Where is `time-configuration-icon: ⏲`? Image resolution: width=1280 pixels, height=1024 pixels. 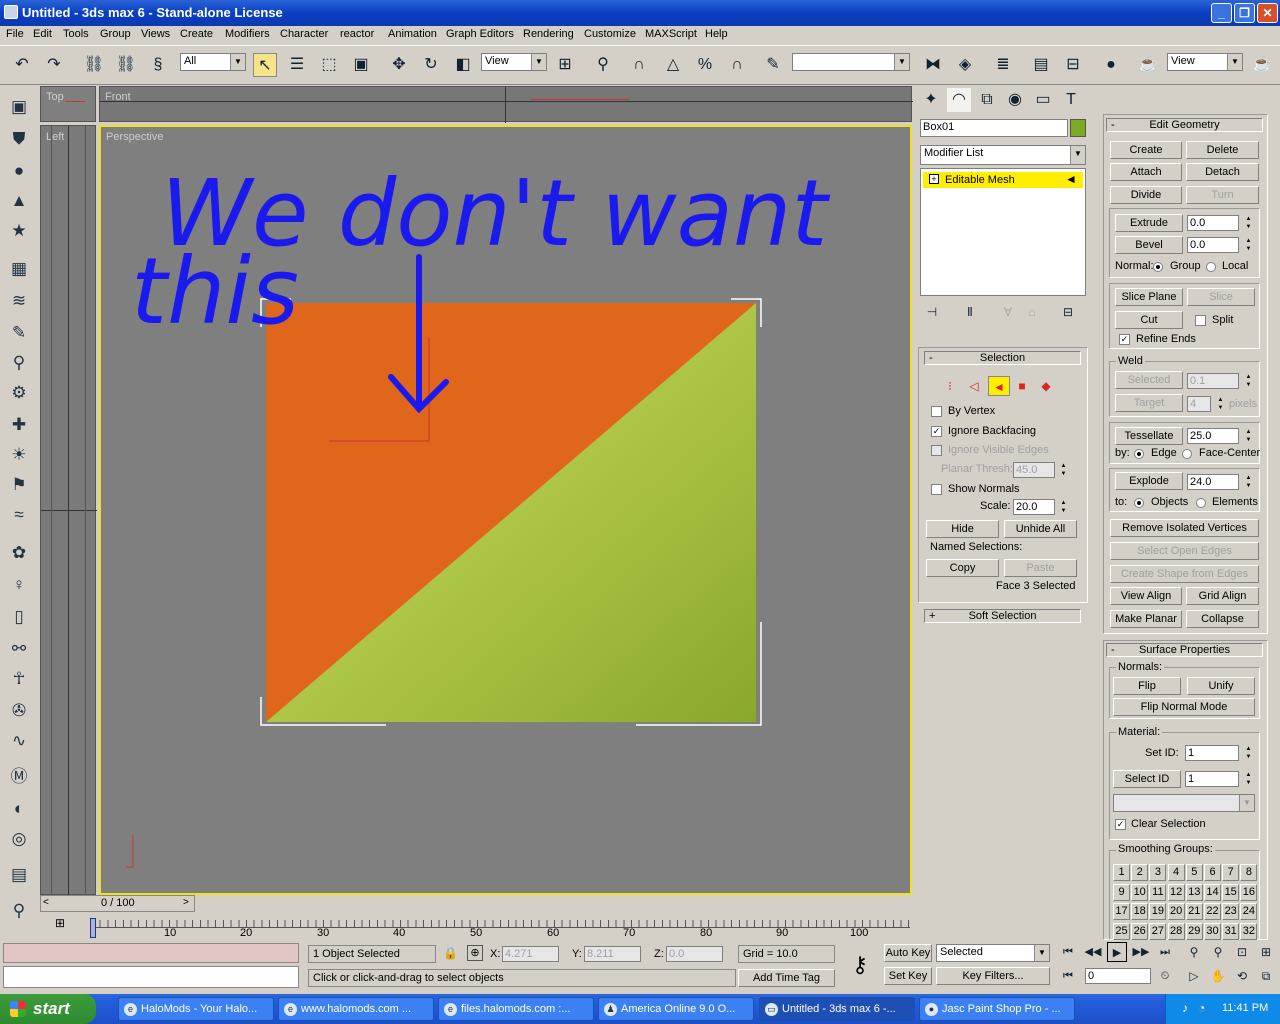 time-configuration-icon: ⏲ is located at coordinates (1165, 976).